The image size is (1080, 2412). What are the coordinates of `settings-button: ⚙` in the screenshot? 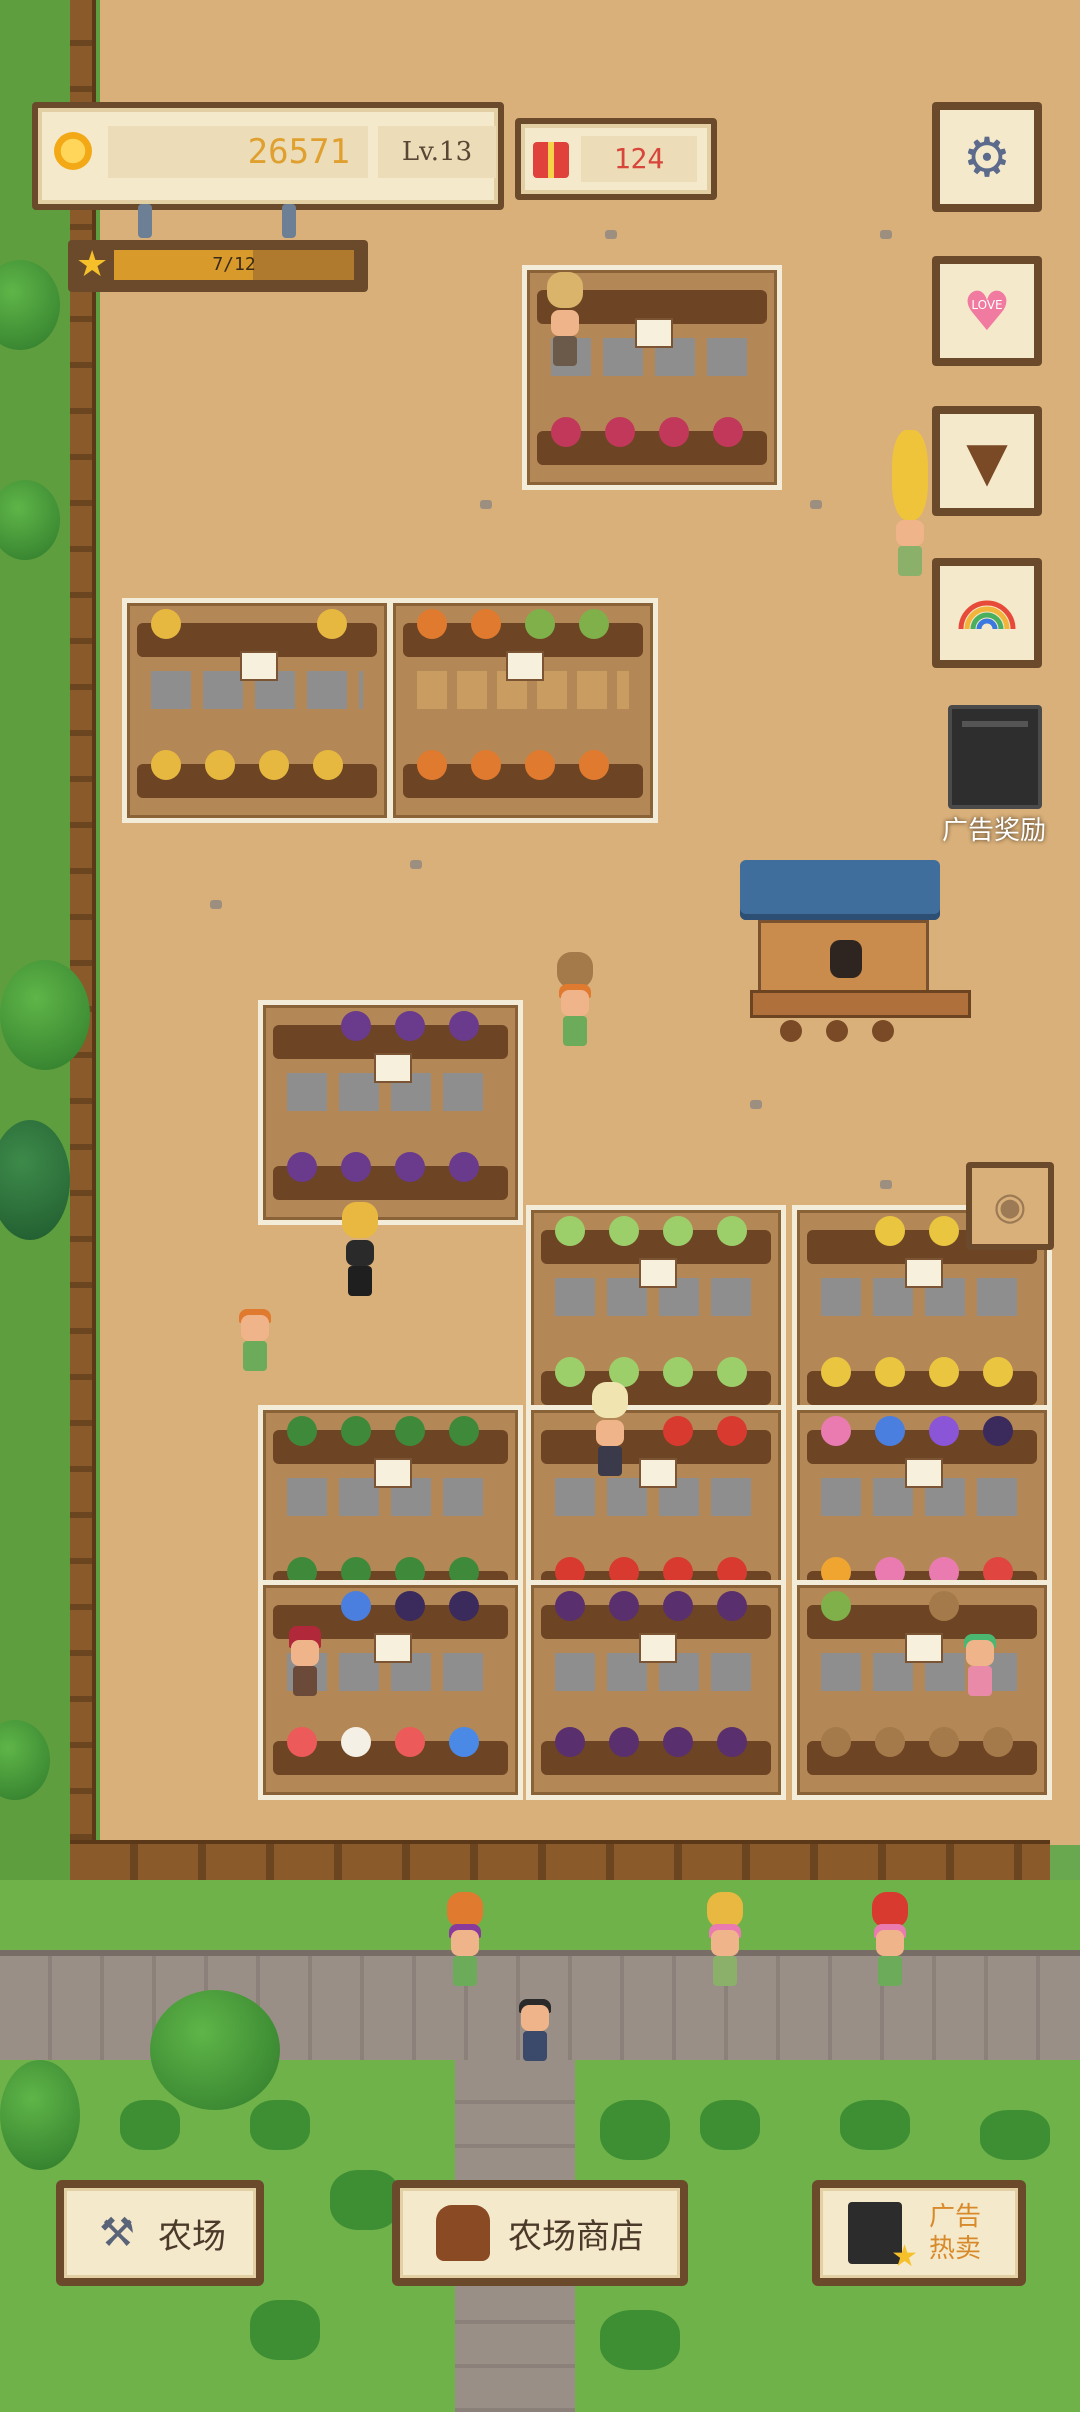 It's located at (987, 157).